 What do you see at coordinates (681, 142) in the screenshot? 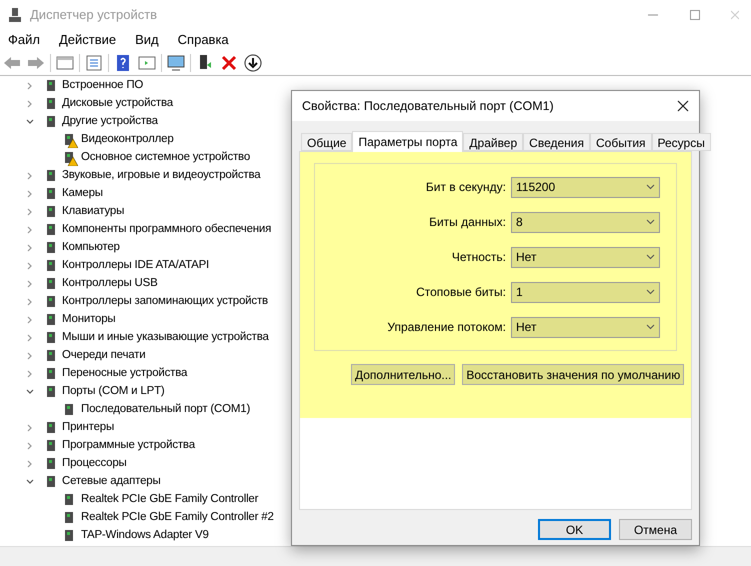
I see `tab: Ресурсы` at bounding box center [681, 142].